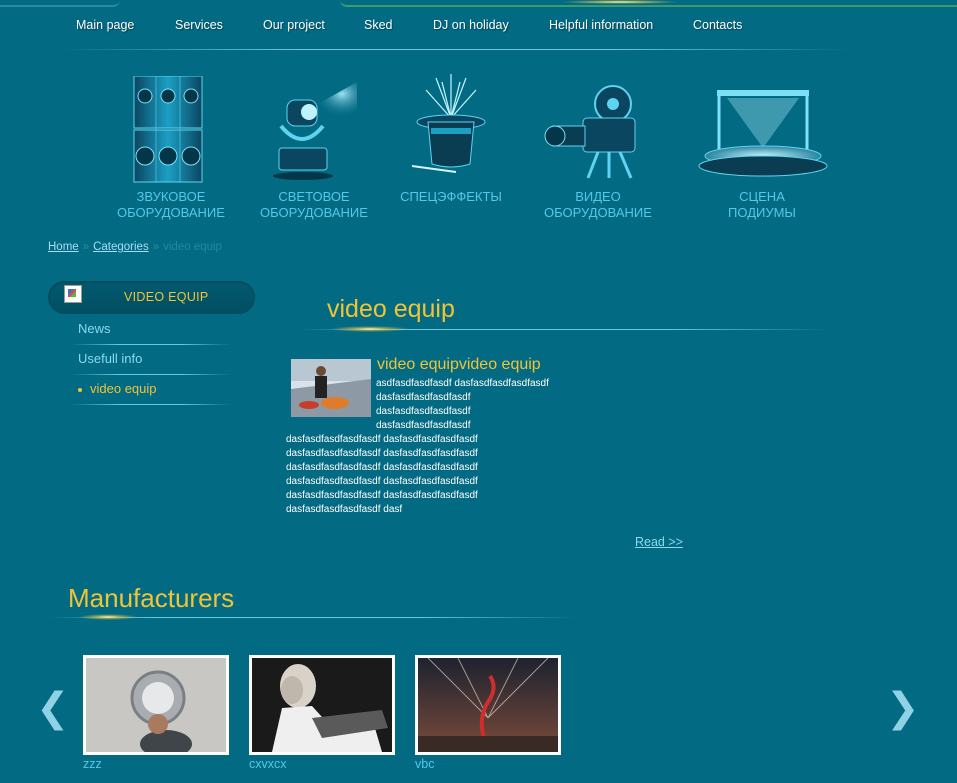 The image size is (957, 783). Describe the element at coordinates (601, 25) in the screenshot. I see `nav-helpful-information: Helpful information` at that location.